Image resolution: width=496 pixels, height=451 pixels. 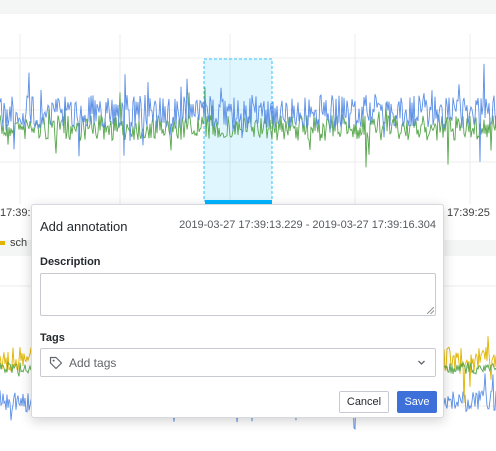 I want to click on legend-label: sch, so click(x=19, y=243).